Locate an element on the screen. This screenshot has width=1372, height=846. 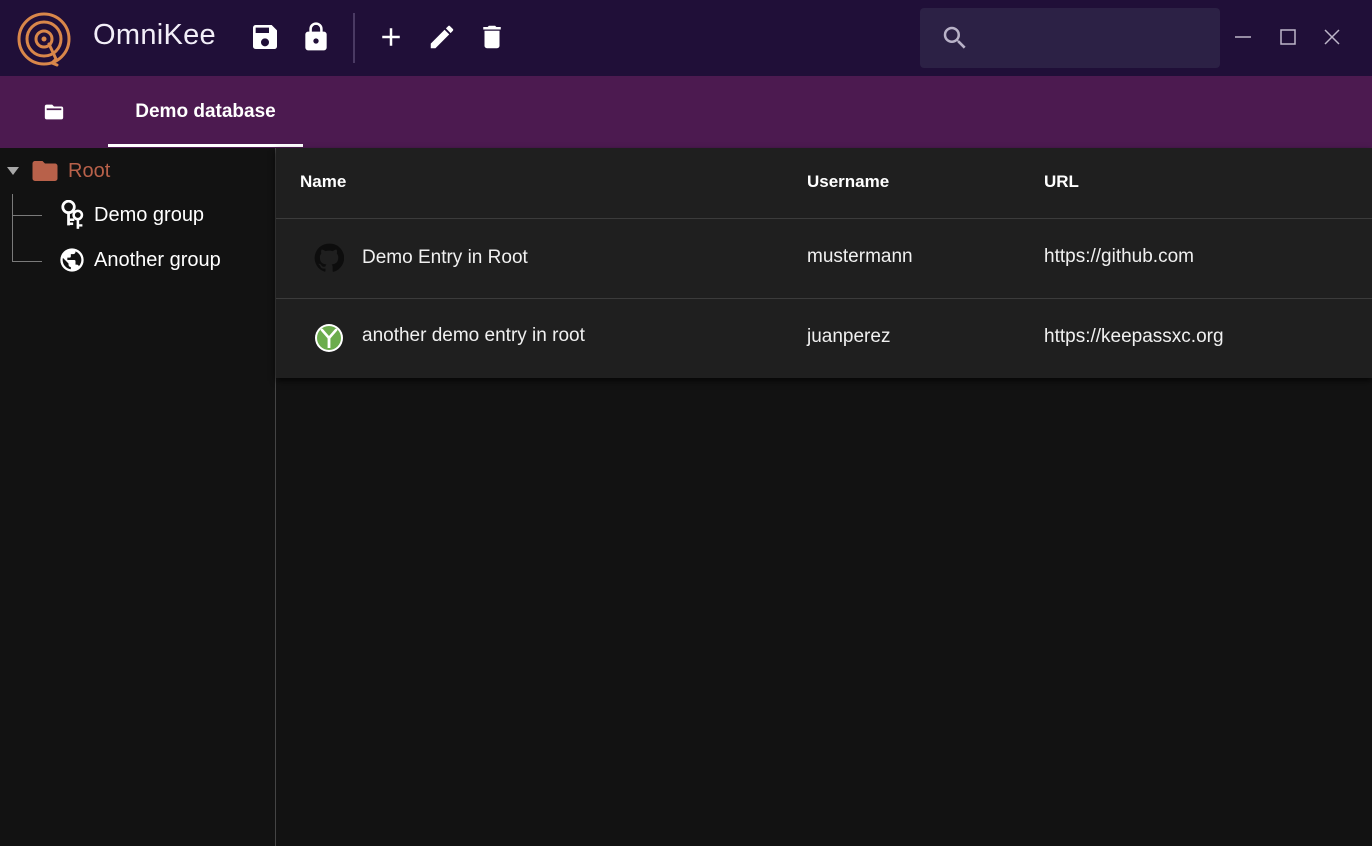
search-icon is located at coordinates (954, 37).